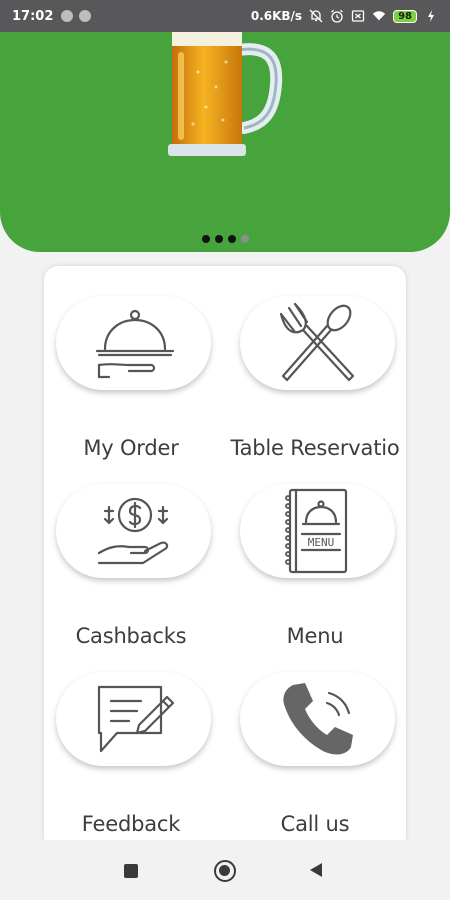  I want to click on status-bar: 17:02 0.6KB/s 98, so click(225, 16).